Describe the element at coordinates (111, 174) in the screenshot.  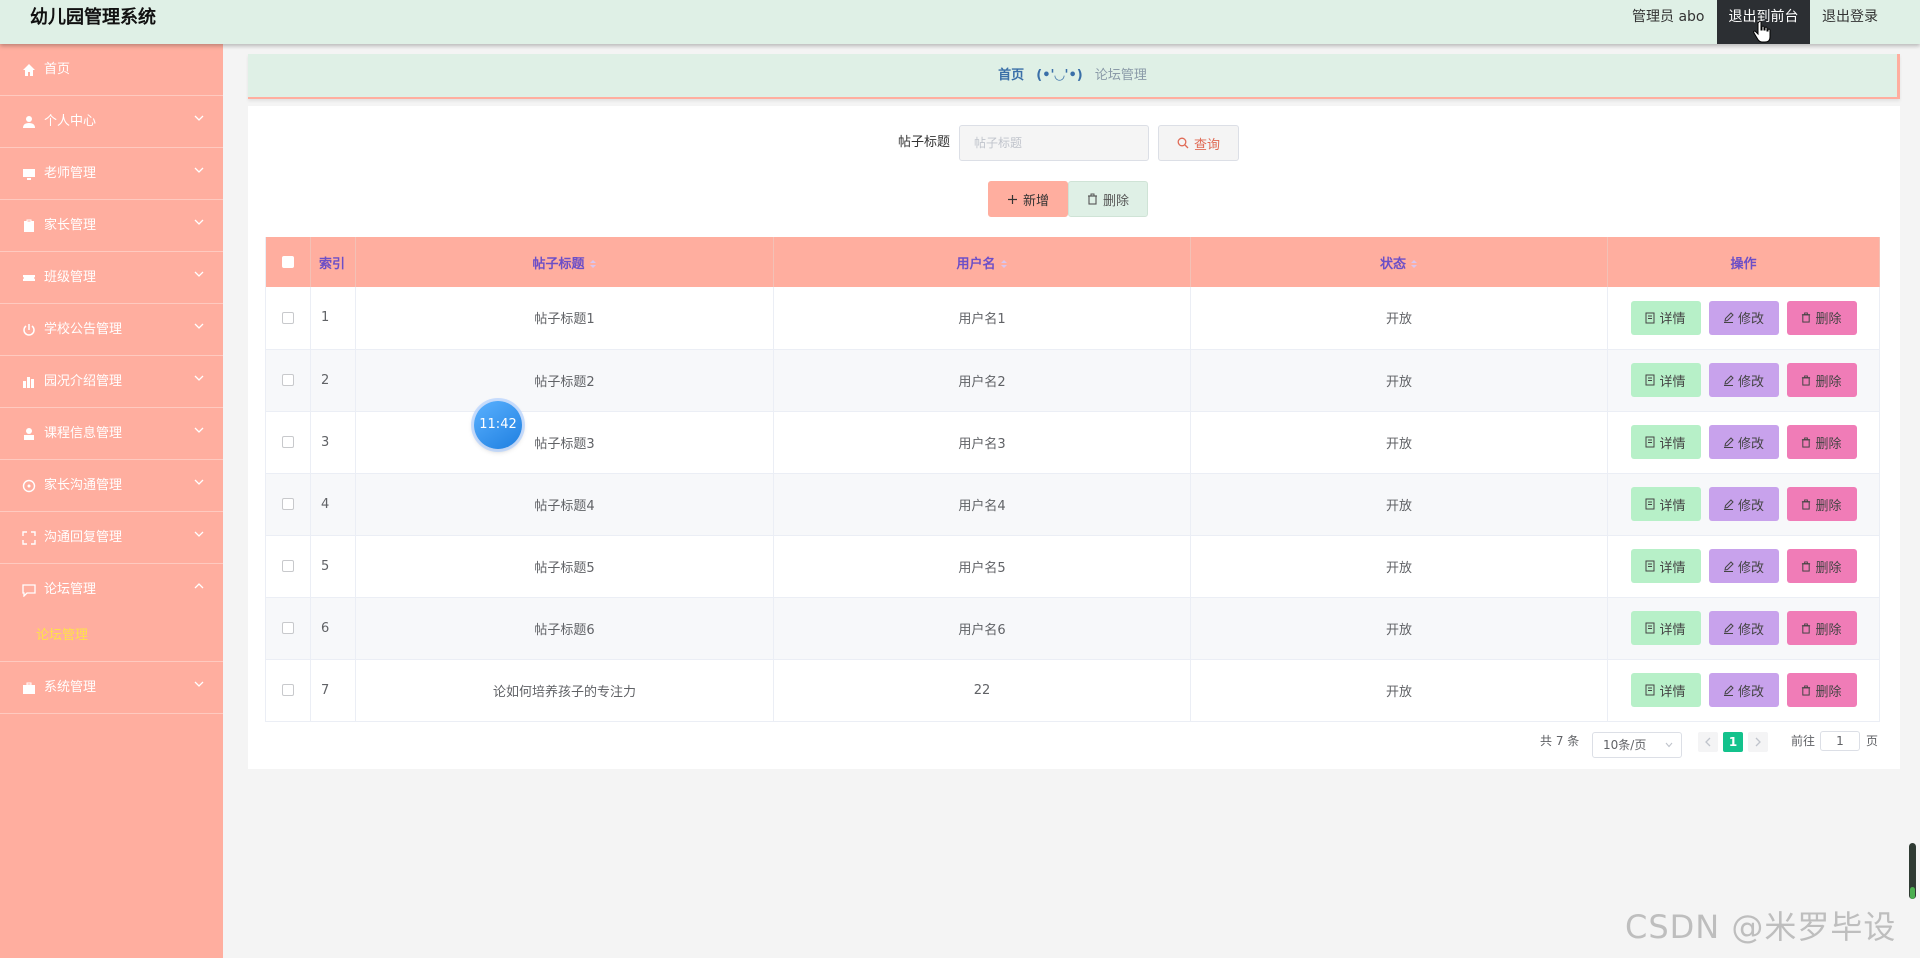
I see `sidebar-item-teacher: 老师管理` at that location.